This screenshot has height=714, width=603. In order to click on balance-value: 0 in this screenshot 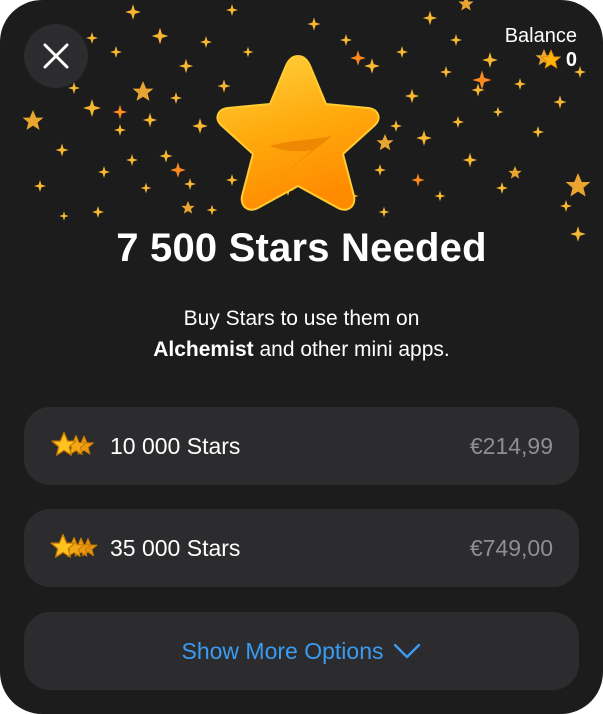, I will do `click(571, 60)`.